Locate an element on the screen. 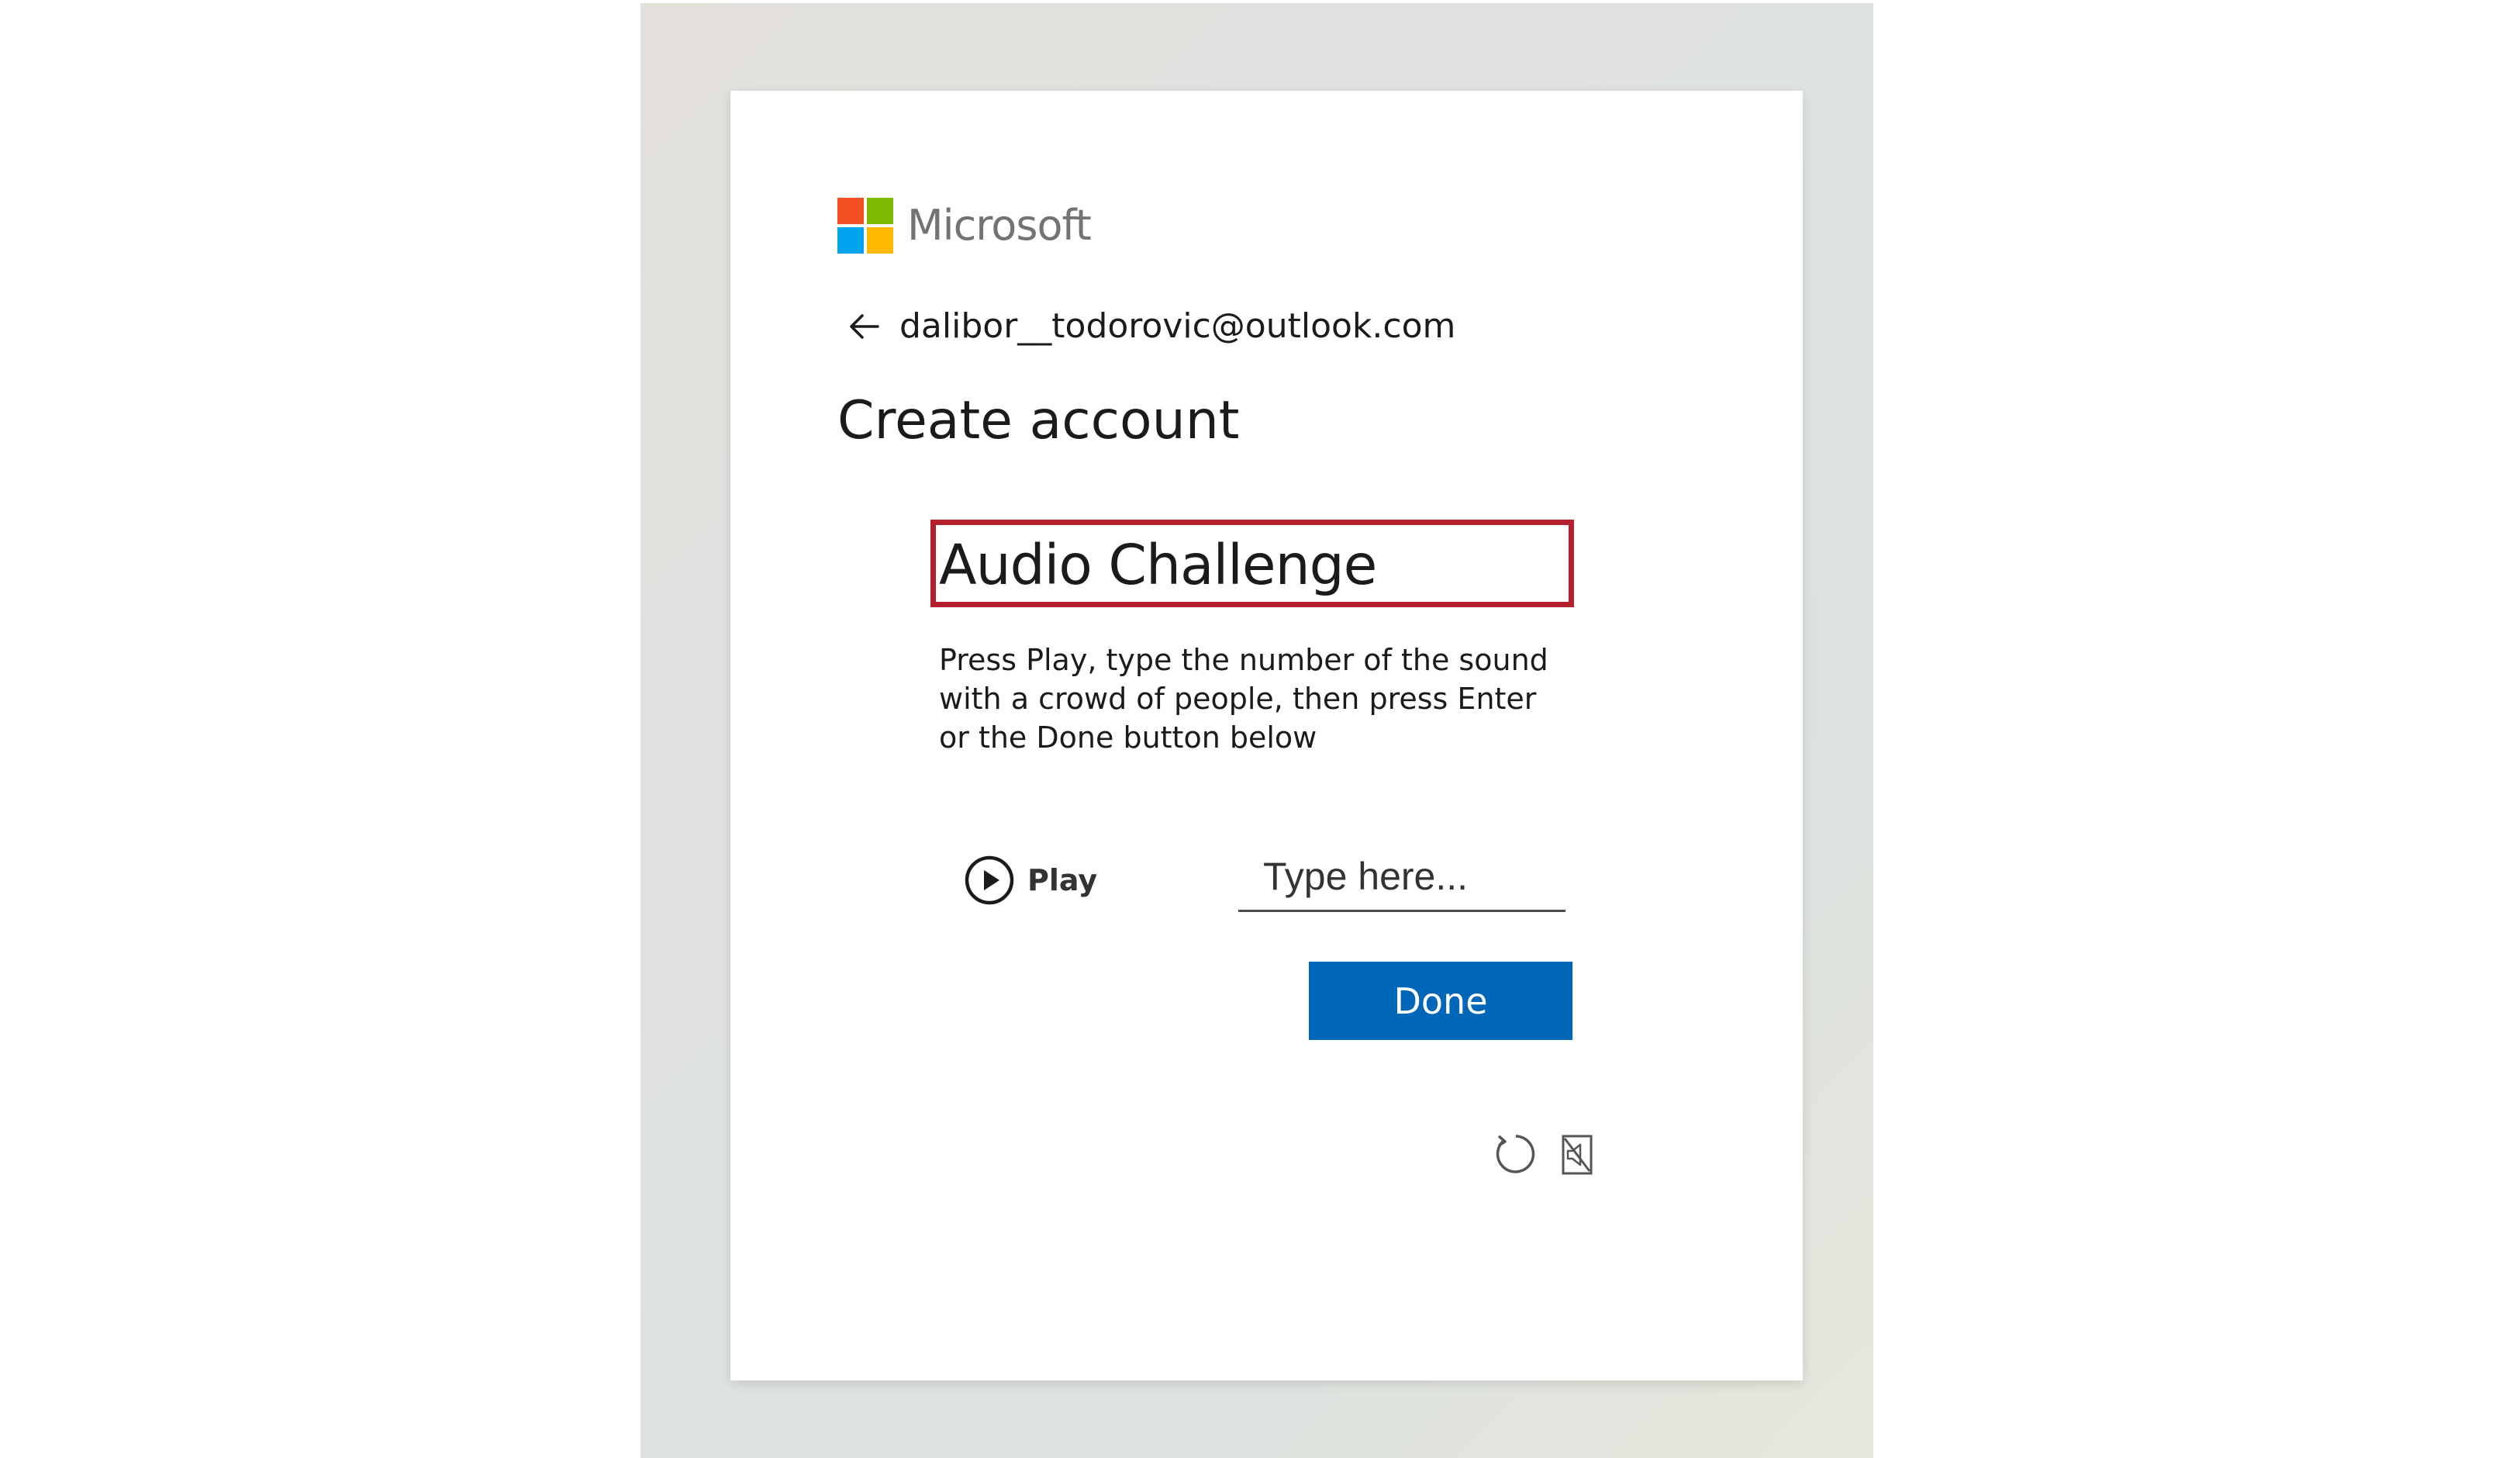 The width and height of the screenshot is (2520, 1458). microsoft-logo is located at coordinates (865, 226).